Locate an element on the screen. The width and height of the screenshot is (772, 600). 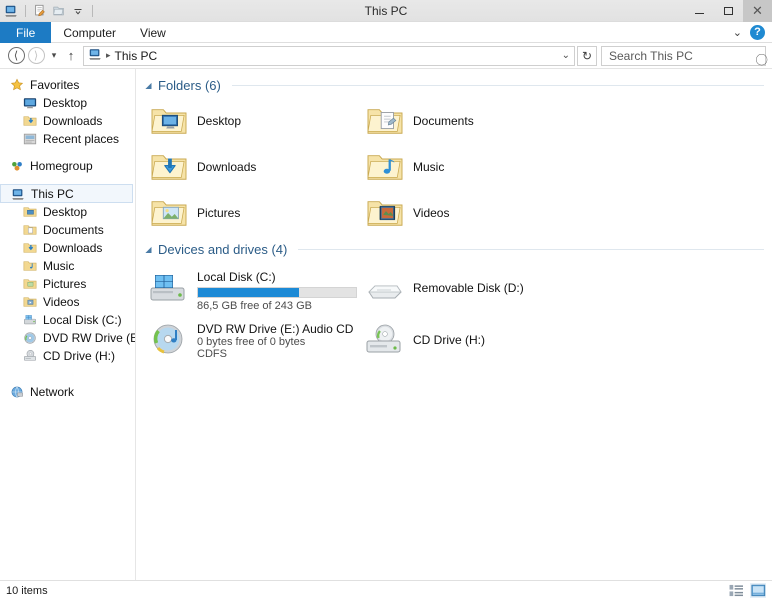
item-count-label: 10 items is located at coordinates (27, 590).